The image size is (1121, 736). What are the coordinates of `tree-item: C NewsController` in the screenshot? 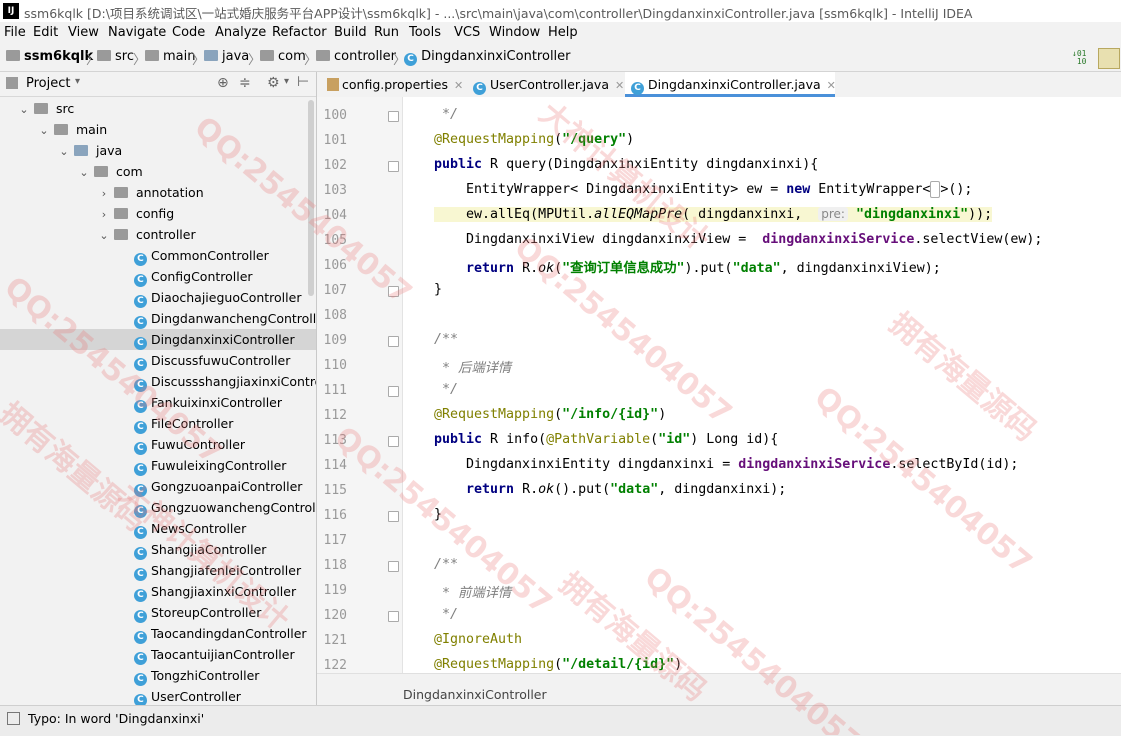 It's located at (158, 528).